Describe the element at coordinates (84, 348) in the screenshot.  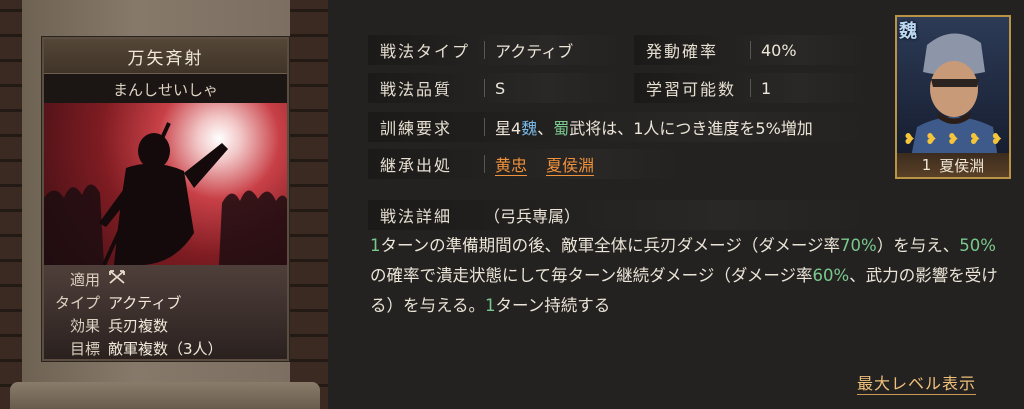
I see `info-key: 目標` at that location.